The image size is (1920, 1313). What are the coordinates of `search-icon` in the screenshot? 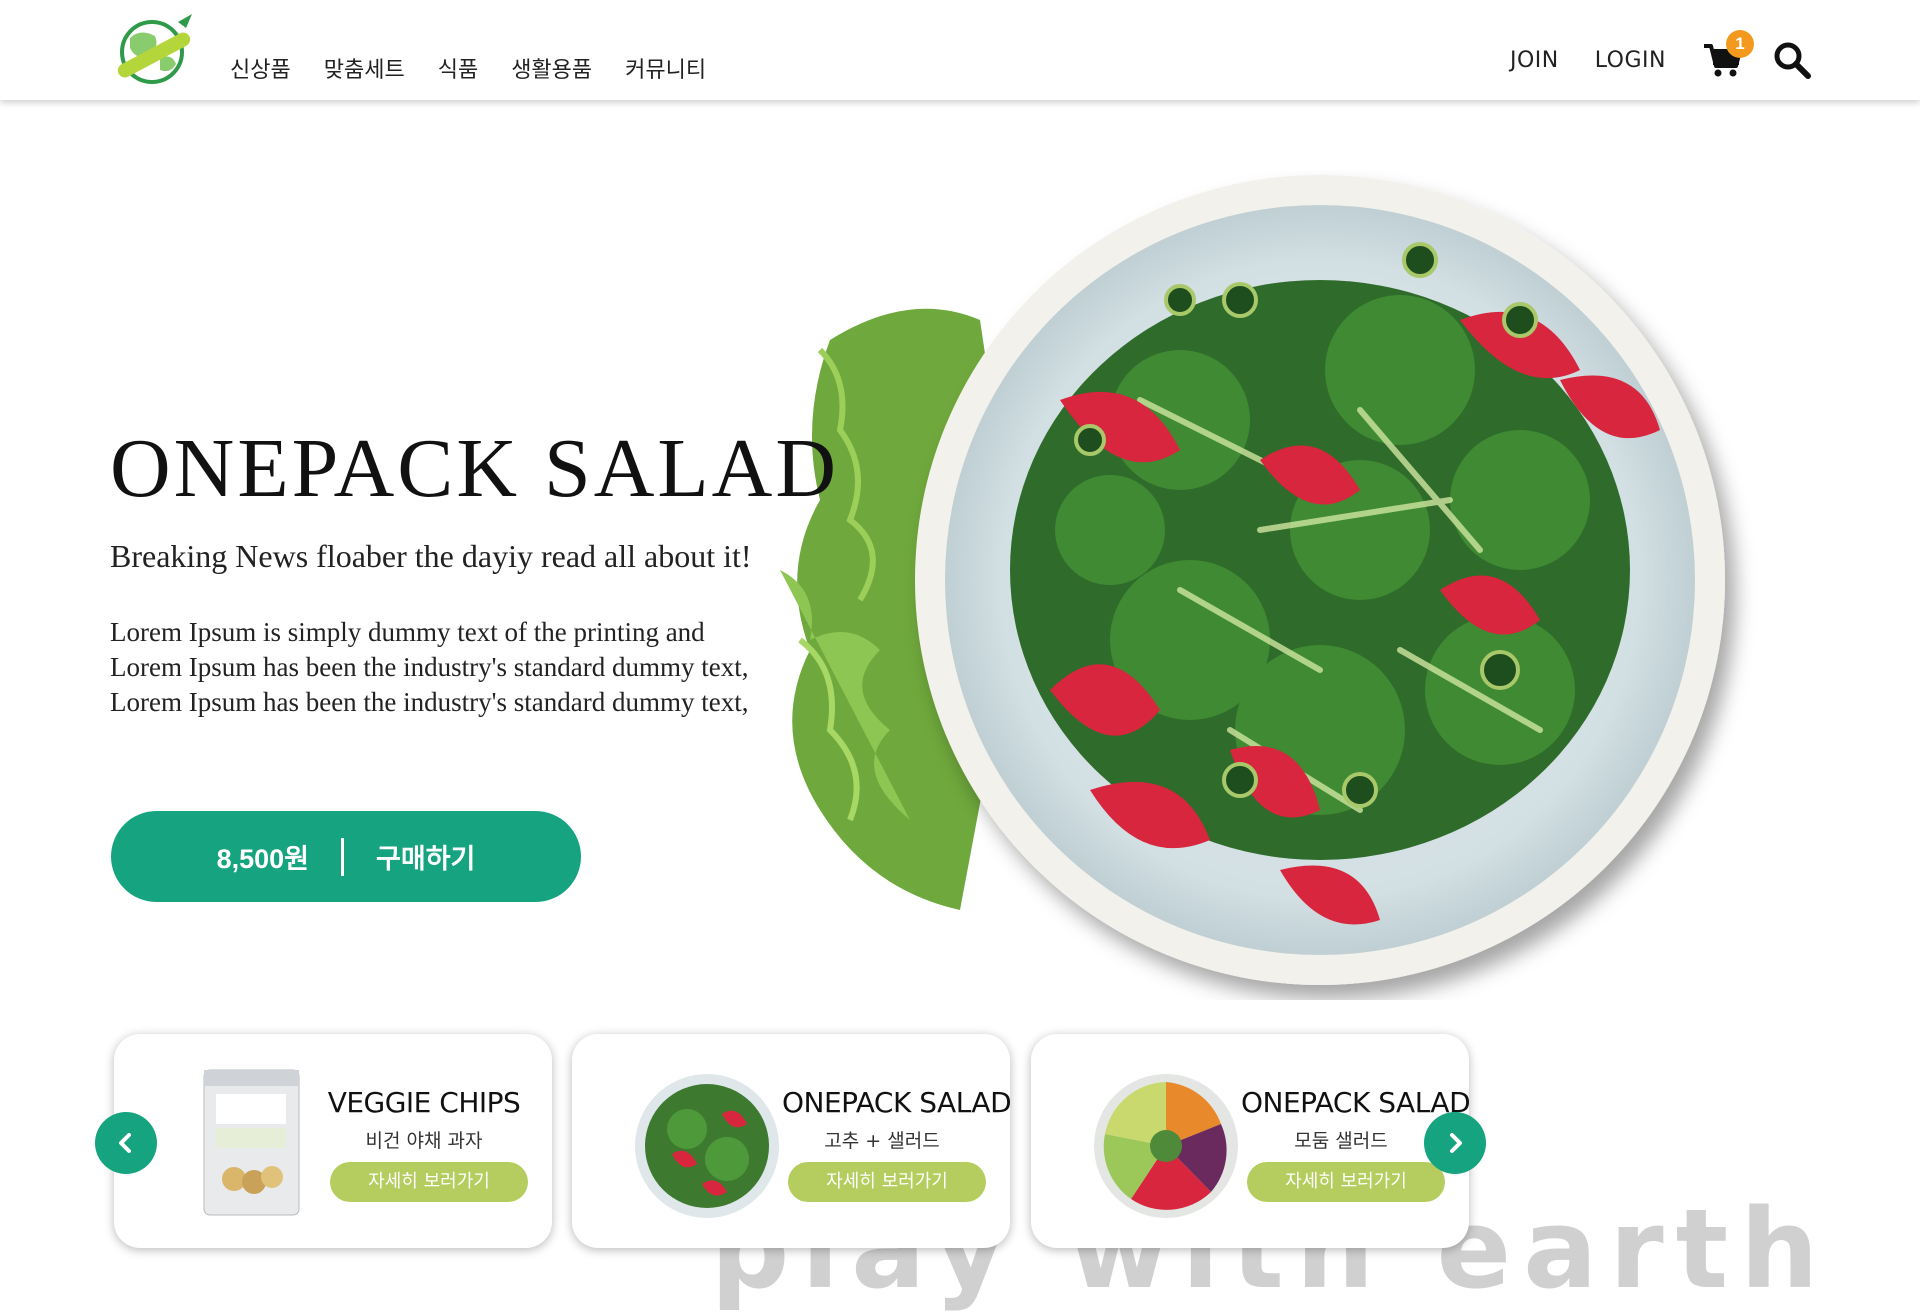 It's located at (1792, 60).